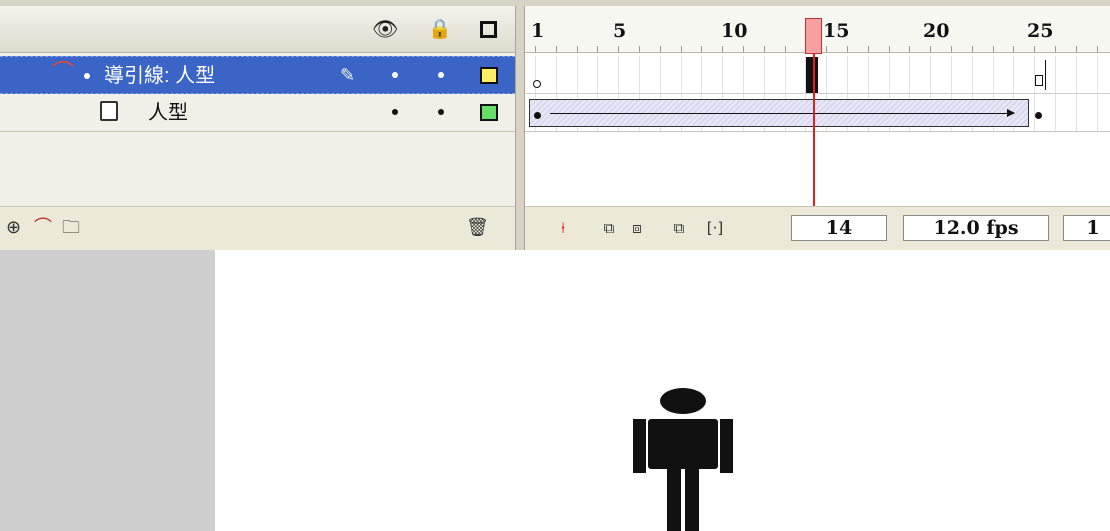 This screenshot has width=1110, height=531. Describe the element at coordinates (1038, 115) in the screenshot. I see `keyframe-end` at that location.